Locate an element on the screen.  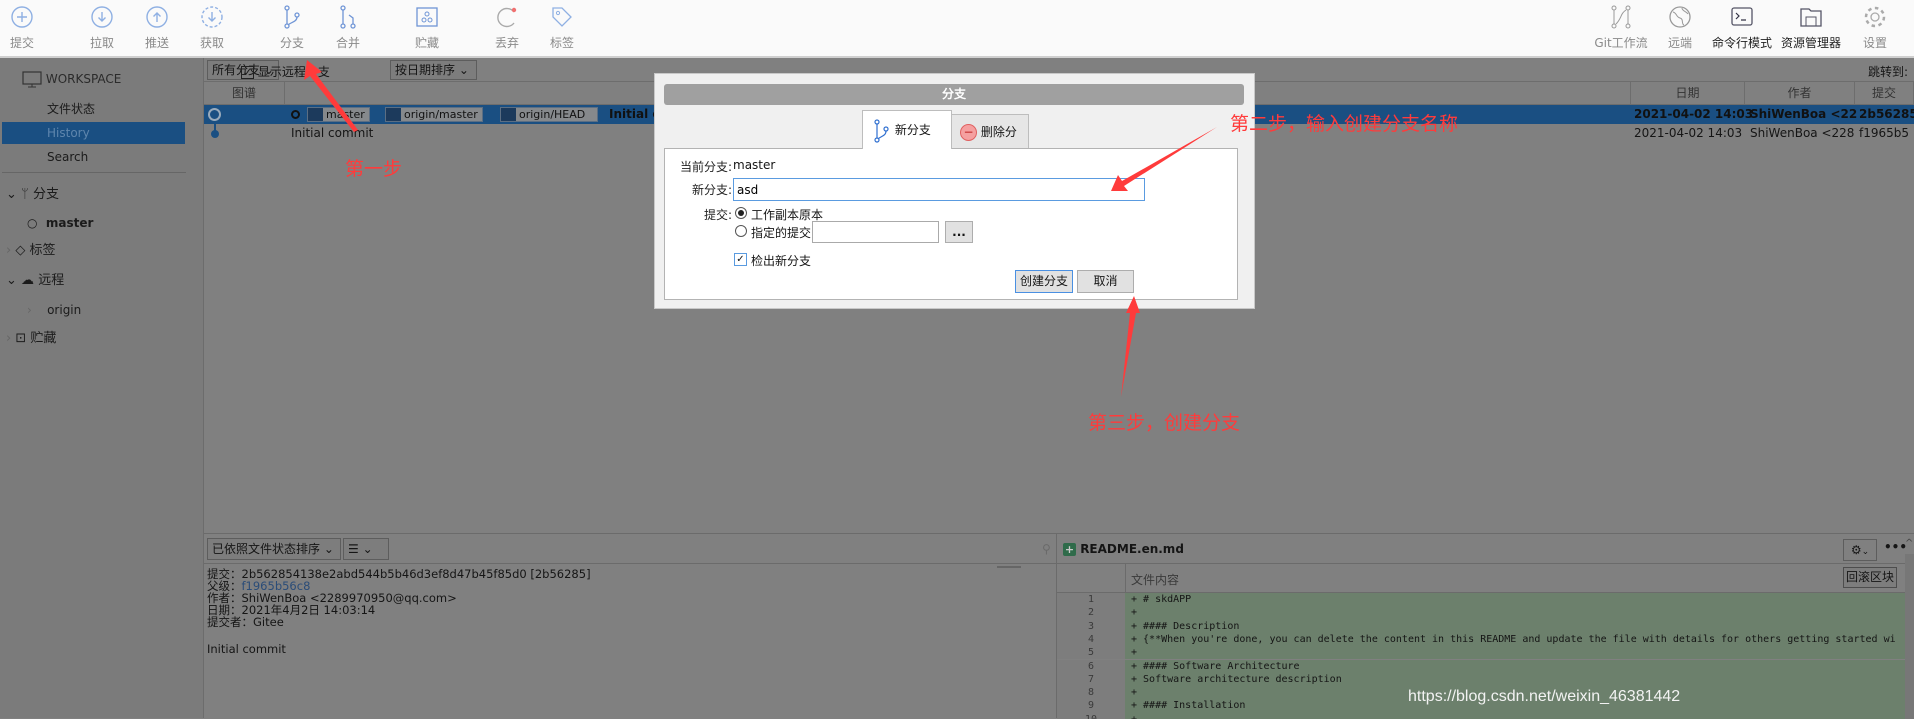
revert-hunk-button: 回滚区块 is located at coordinates (1870, 577).